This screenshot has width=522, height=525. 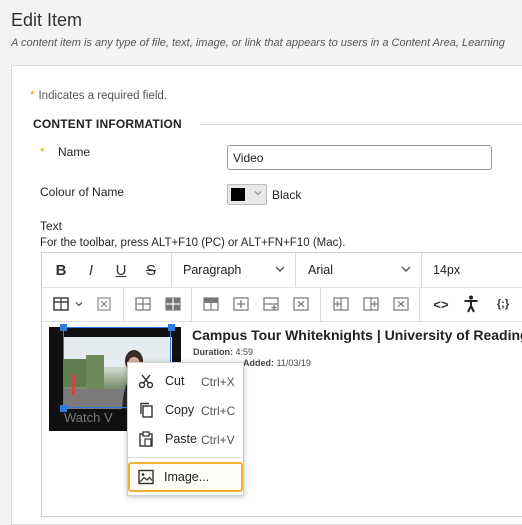 What do you see at coordinates (320, 270) in the screenshot?
I see `font-select: Arial` at bounding box center [320, 270].